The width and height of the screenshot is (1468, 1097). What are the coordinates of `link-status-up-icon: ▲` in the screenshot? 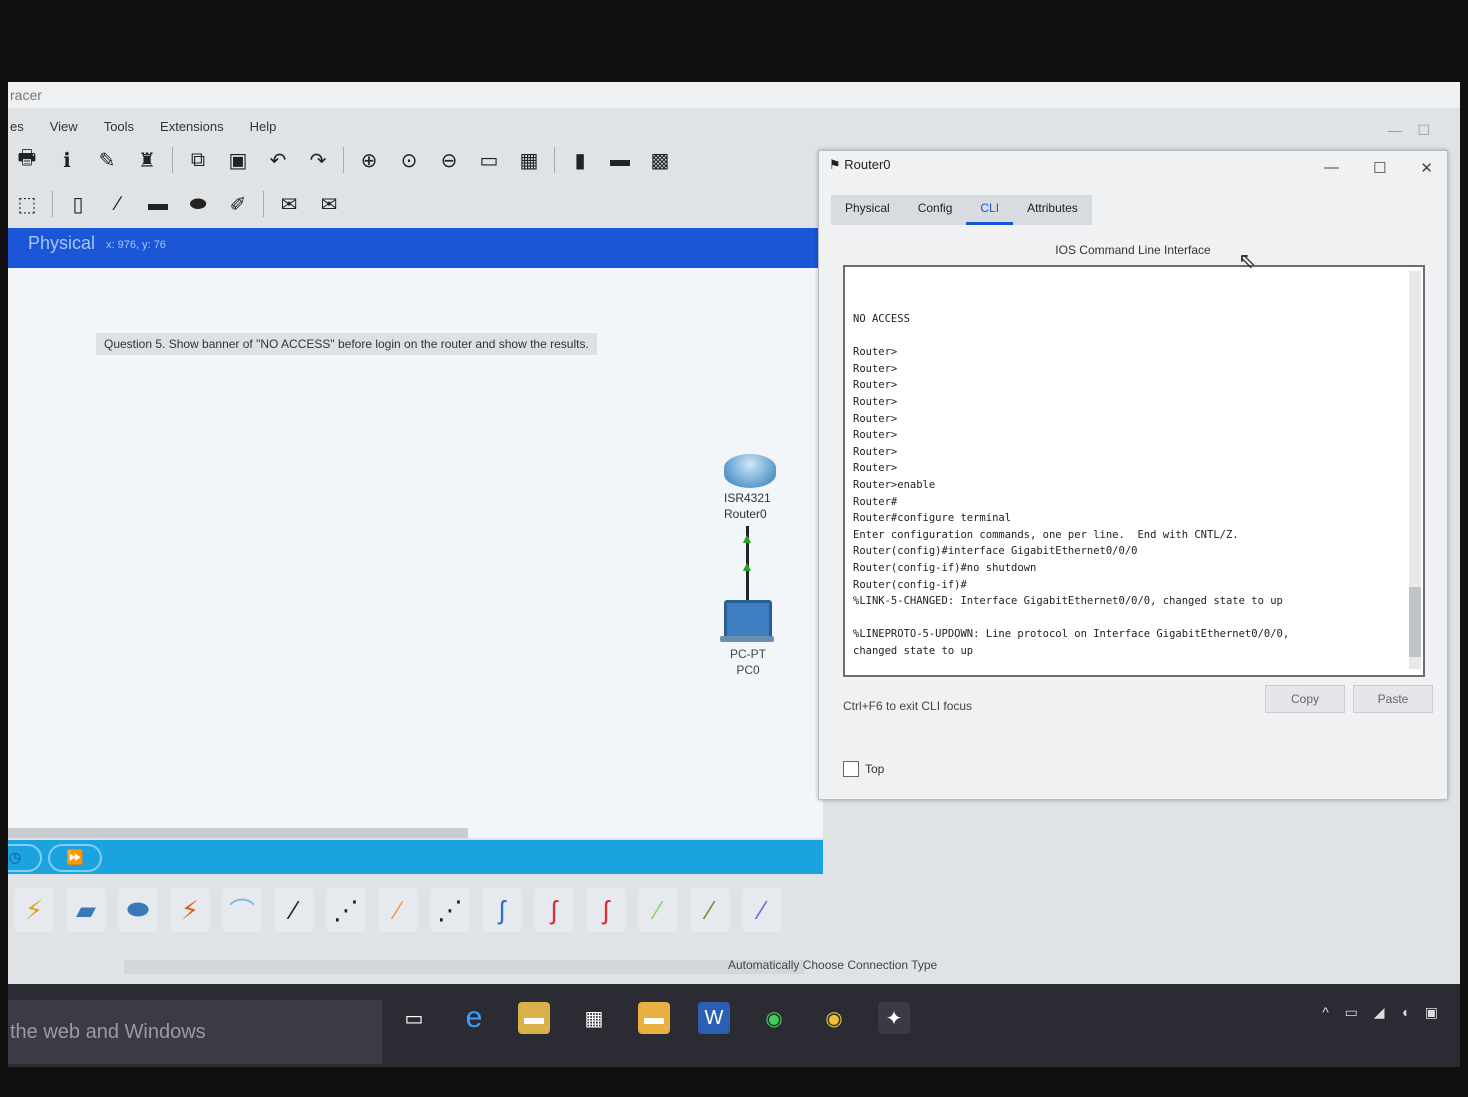 It's located at (747, 566).